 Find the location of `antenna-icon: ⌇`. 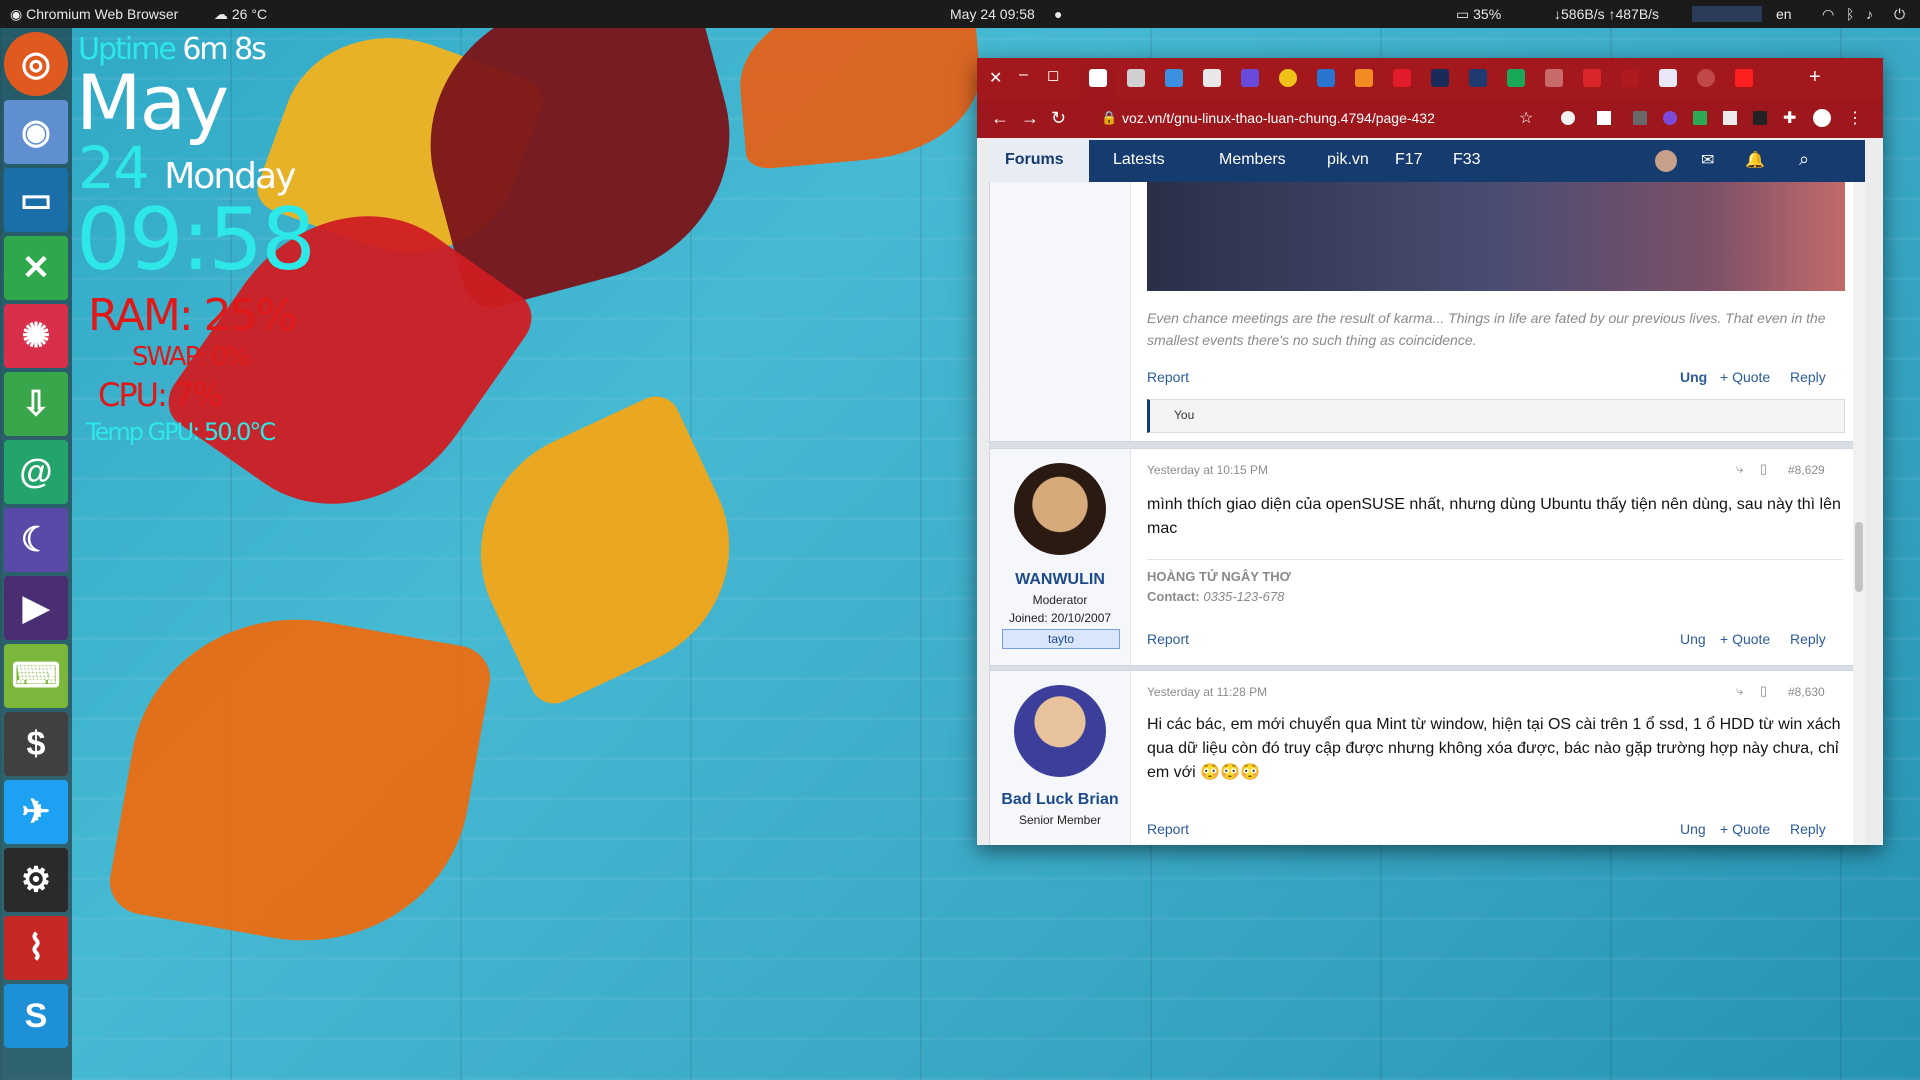

antenna-icon: ⌇ is located at coordinates (36, 948).